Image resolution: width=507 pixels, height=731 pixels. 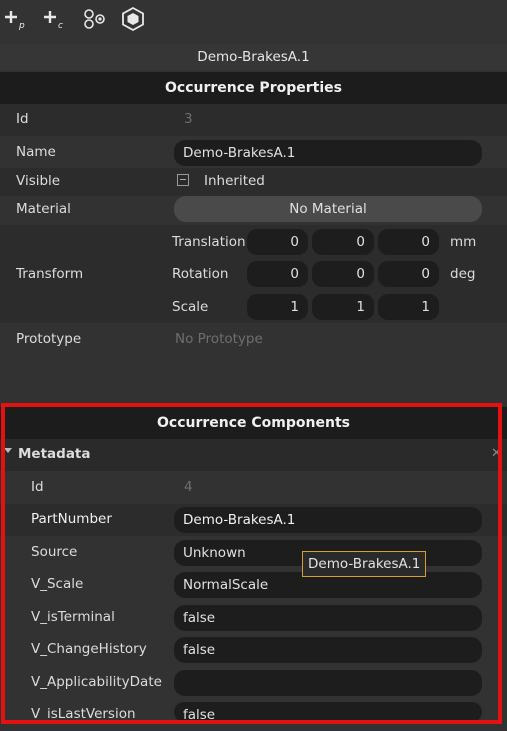 What do you see at coordinates (36, 152) in the screenshot?
I see `name-label: Name` at bounding box center [36, 152].